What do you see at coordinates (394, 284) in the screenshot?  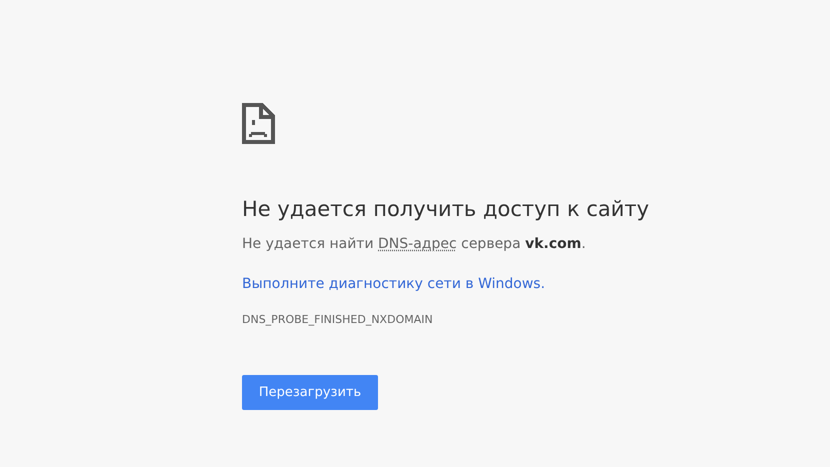 I see `diagnostics-link: Выполните диагностику сети в Windows.` at bounding box center [394, 284].